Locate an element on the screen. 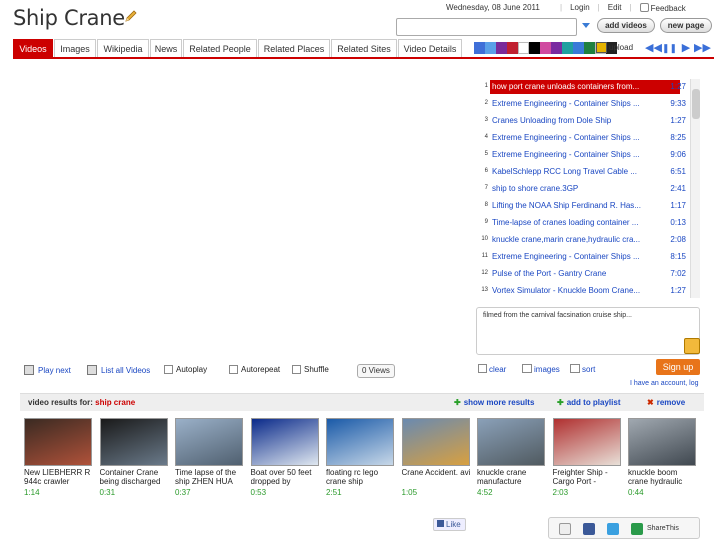  playlist-item: 12 Pulse of the Port - Gantry Crane 7:02 is located at coordinates (587, 274).